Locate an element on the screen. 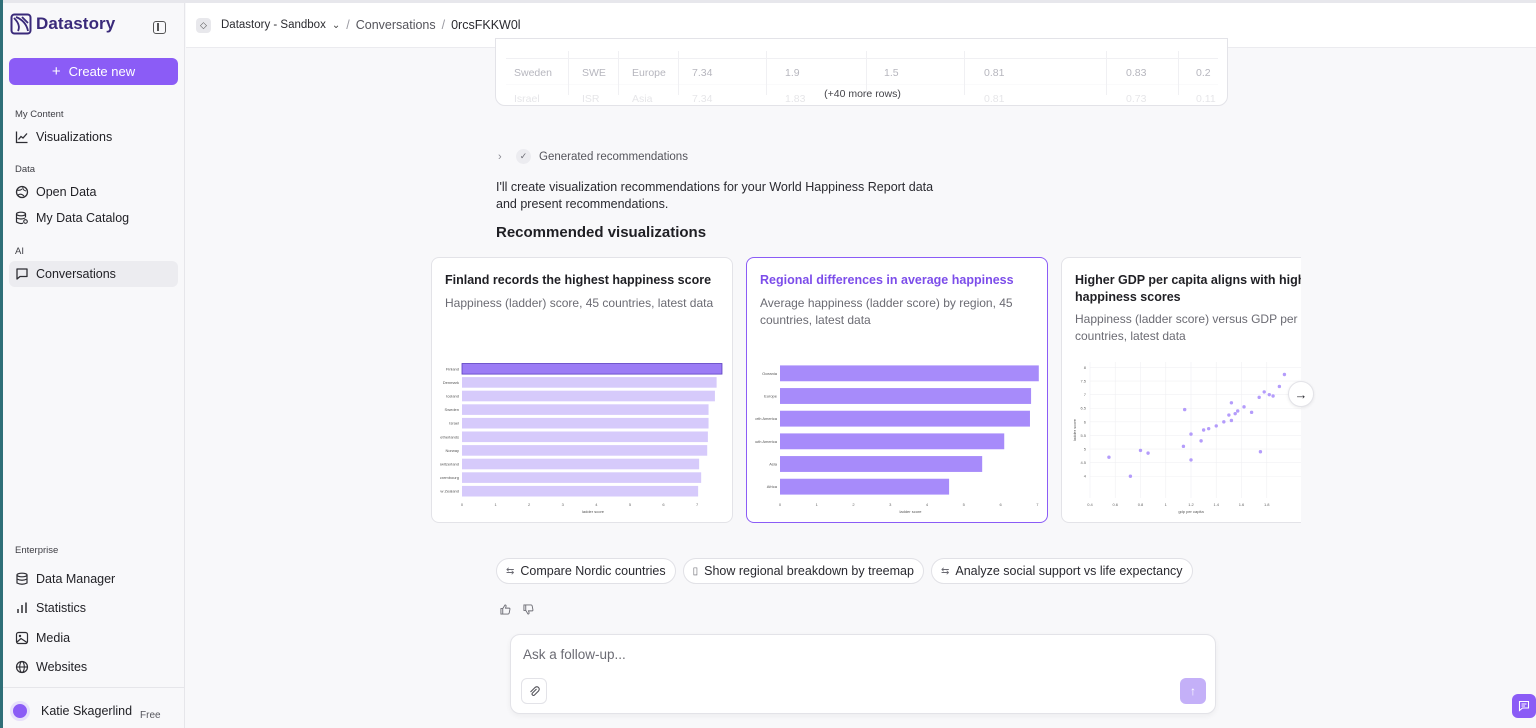  sidebar-item-label: Open Data is located at coordinates (66, 192).